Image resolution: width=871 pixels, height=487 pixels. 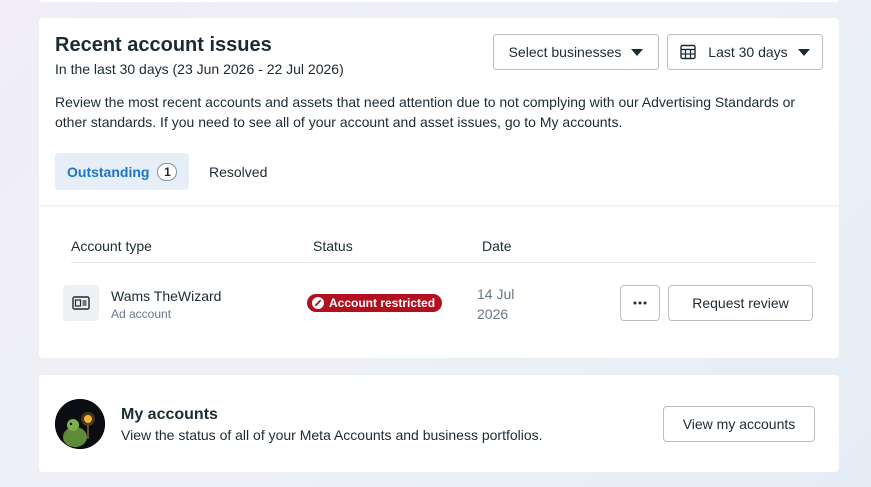 I want to click on more-options-button, so click(x=640, y=303).